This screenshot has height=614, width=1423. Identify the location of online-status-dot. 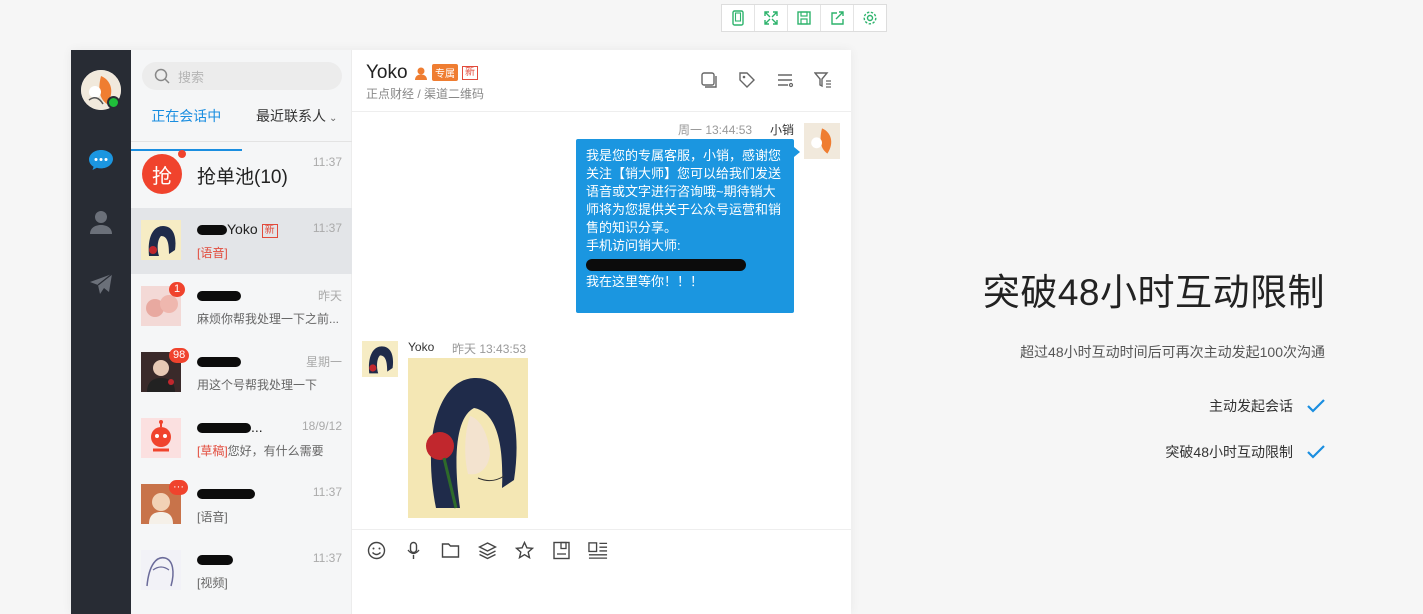
(113, 102).